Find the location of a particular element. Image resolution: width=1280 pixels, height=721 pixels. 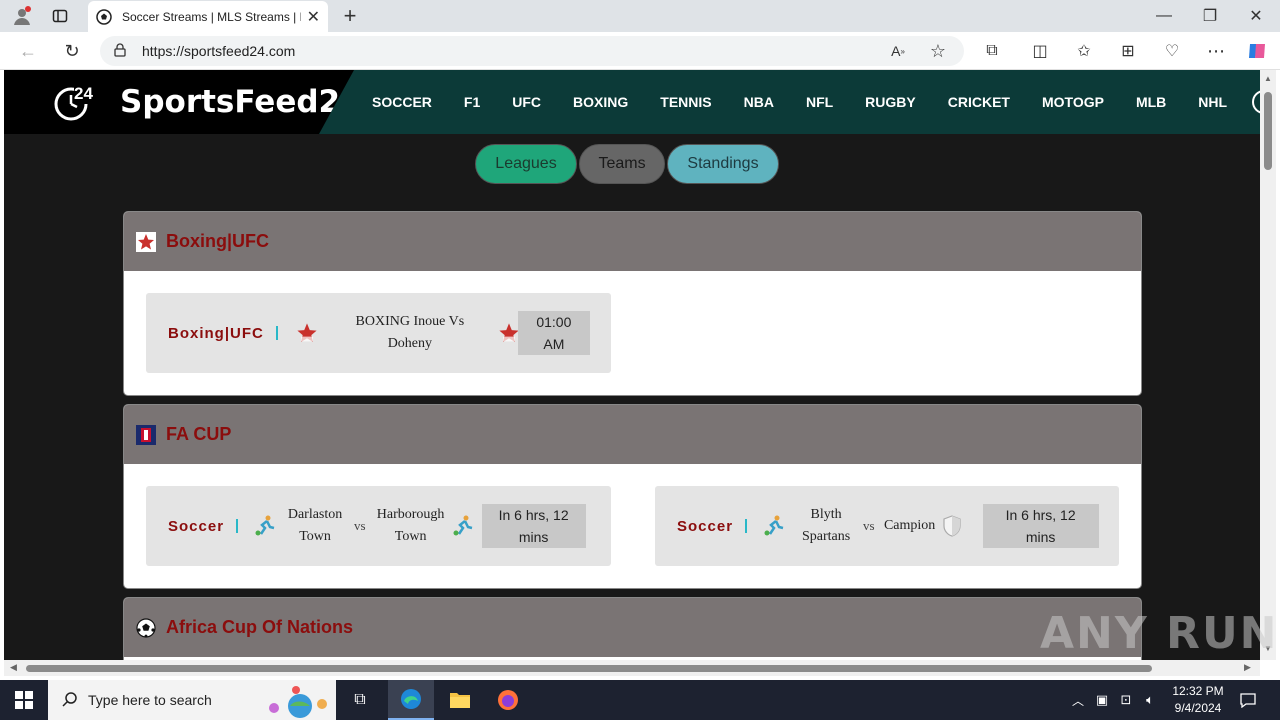

taskbar-search: Type here to search is located at coordinates (192, 700).